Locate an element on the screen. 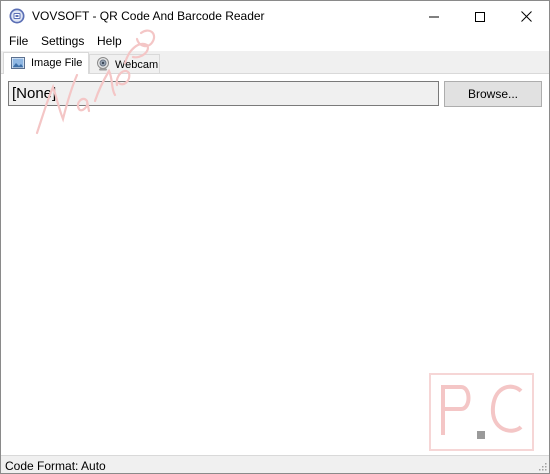 This screenshot has height=474, width=550. maximize-button is located at coordinates (480, 16).